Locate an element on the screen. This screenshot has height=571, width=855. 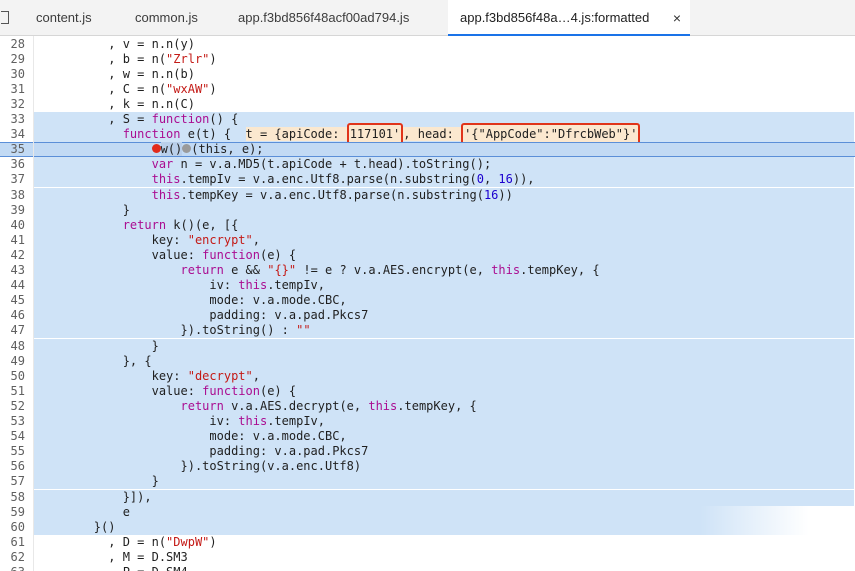
line-number: 30 is located at coordinates (12, 74).